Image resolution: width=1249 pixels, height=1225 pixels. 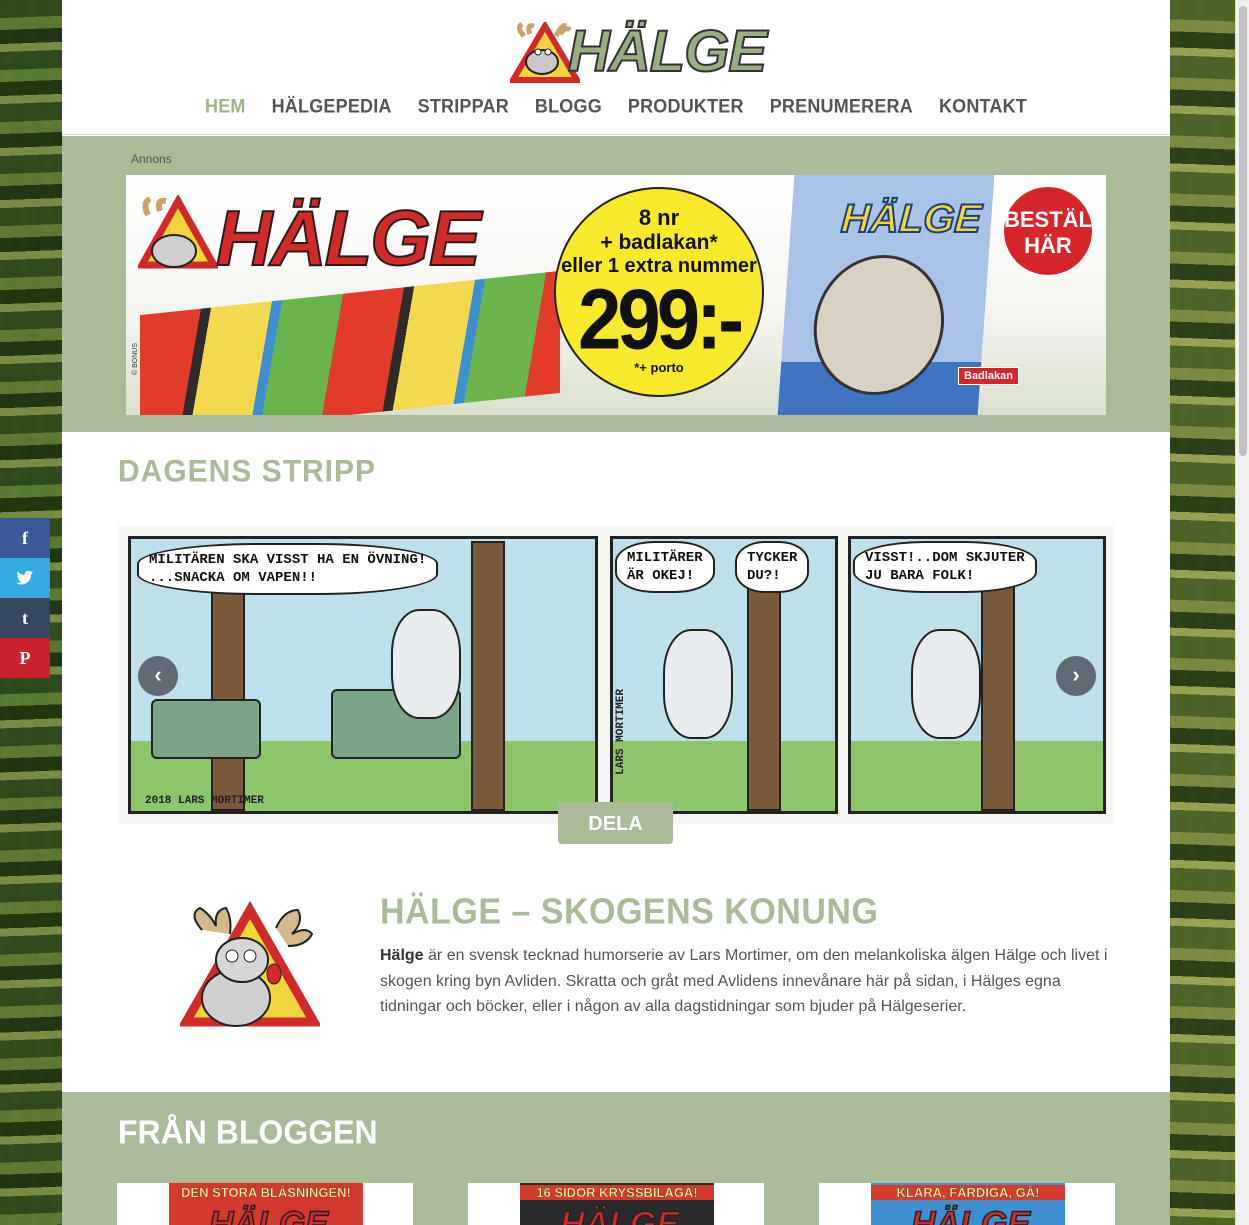 I want to click on ad-price: 299:-, so click(x=660, y=319).